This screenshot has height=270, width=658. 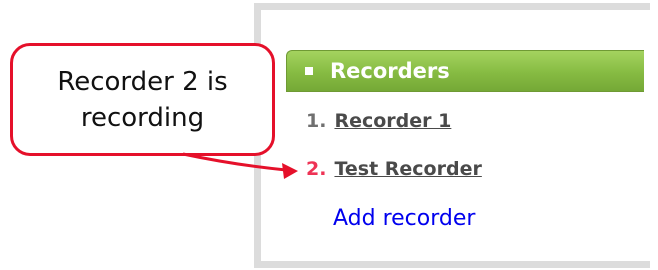 What do you see at coordinates (240, 165) in the screenshot?
I see `callout-arrow-icon` at bounding box center [240, 165].